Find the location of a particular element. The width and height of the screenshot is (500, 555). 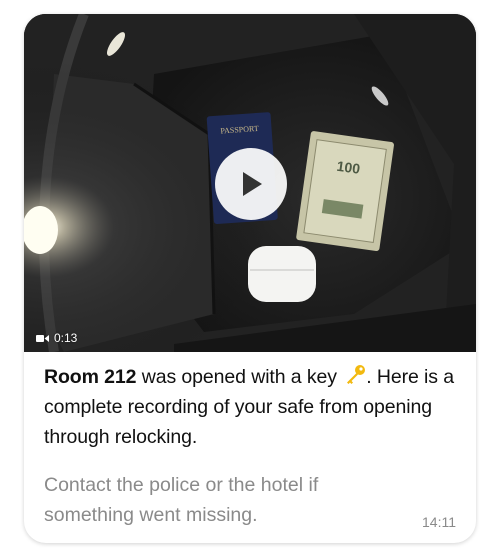

video-duration: 0:13 is located at coordinates (56, 338).